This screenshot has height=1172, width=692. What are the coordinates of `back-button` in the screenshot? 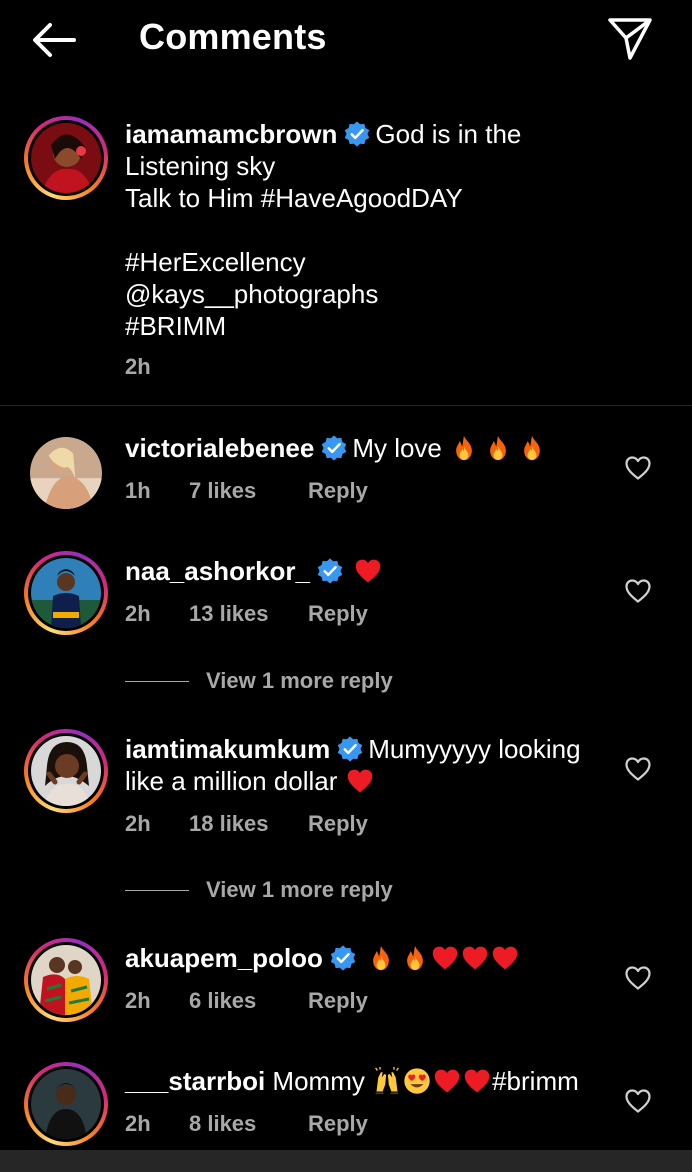 It's located at (54, 40).